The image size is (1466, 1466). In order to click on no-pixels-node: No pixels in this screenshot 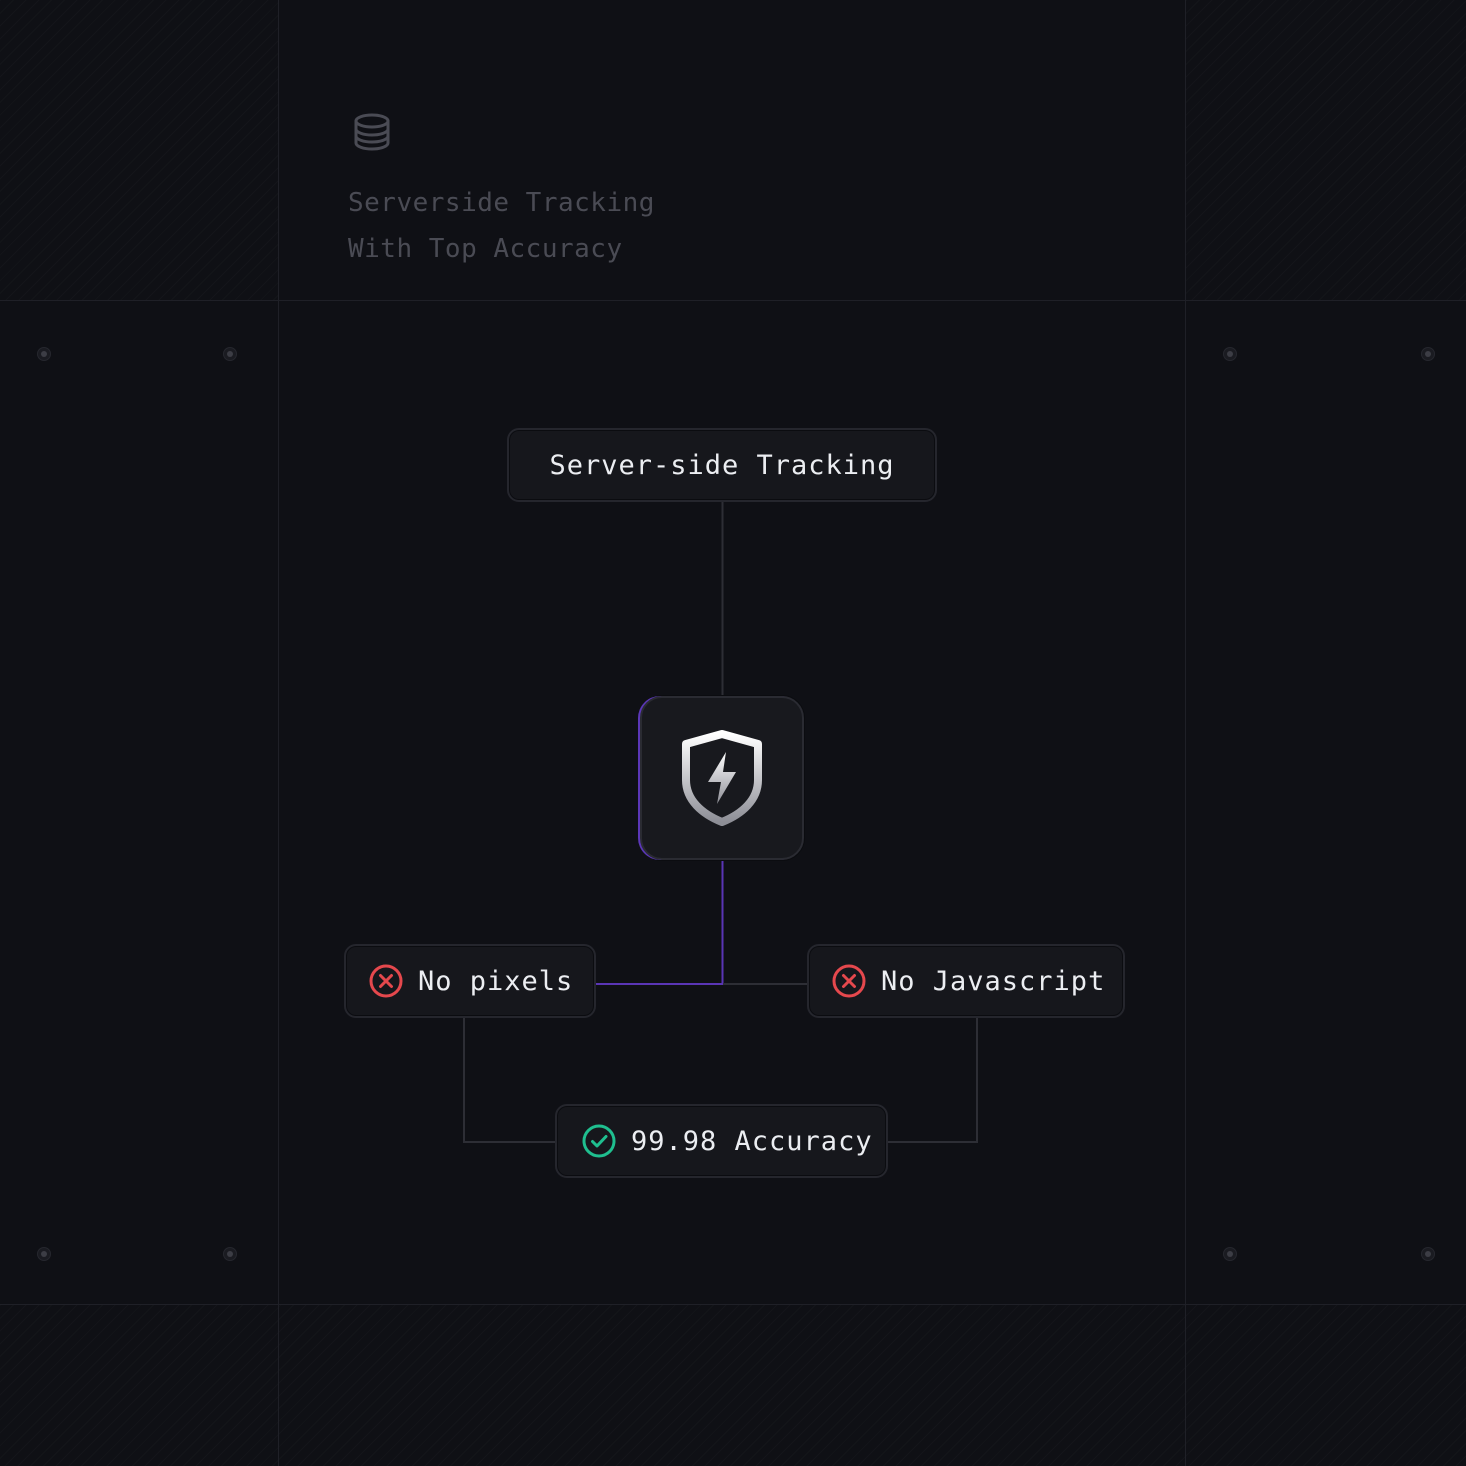, I will do `click(470, 981)`.